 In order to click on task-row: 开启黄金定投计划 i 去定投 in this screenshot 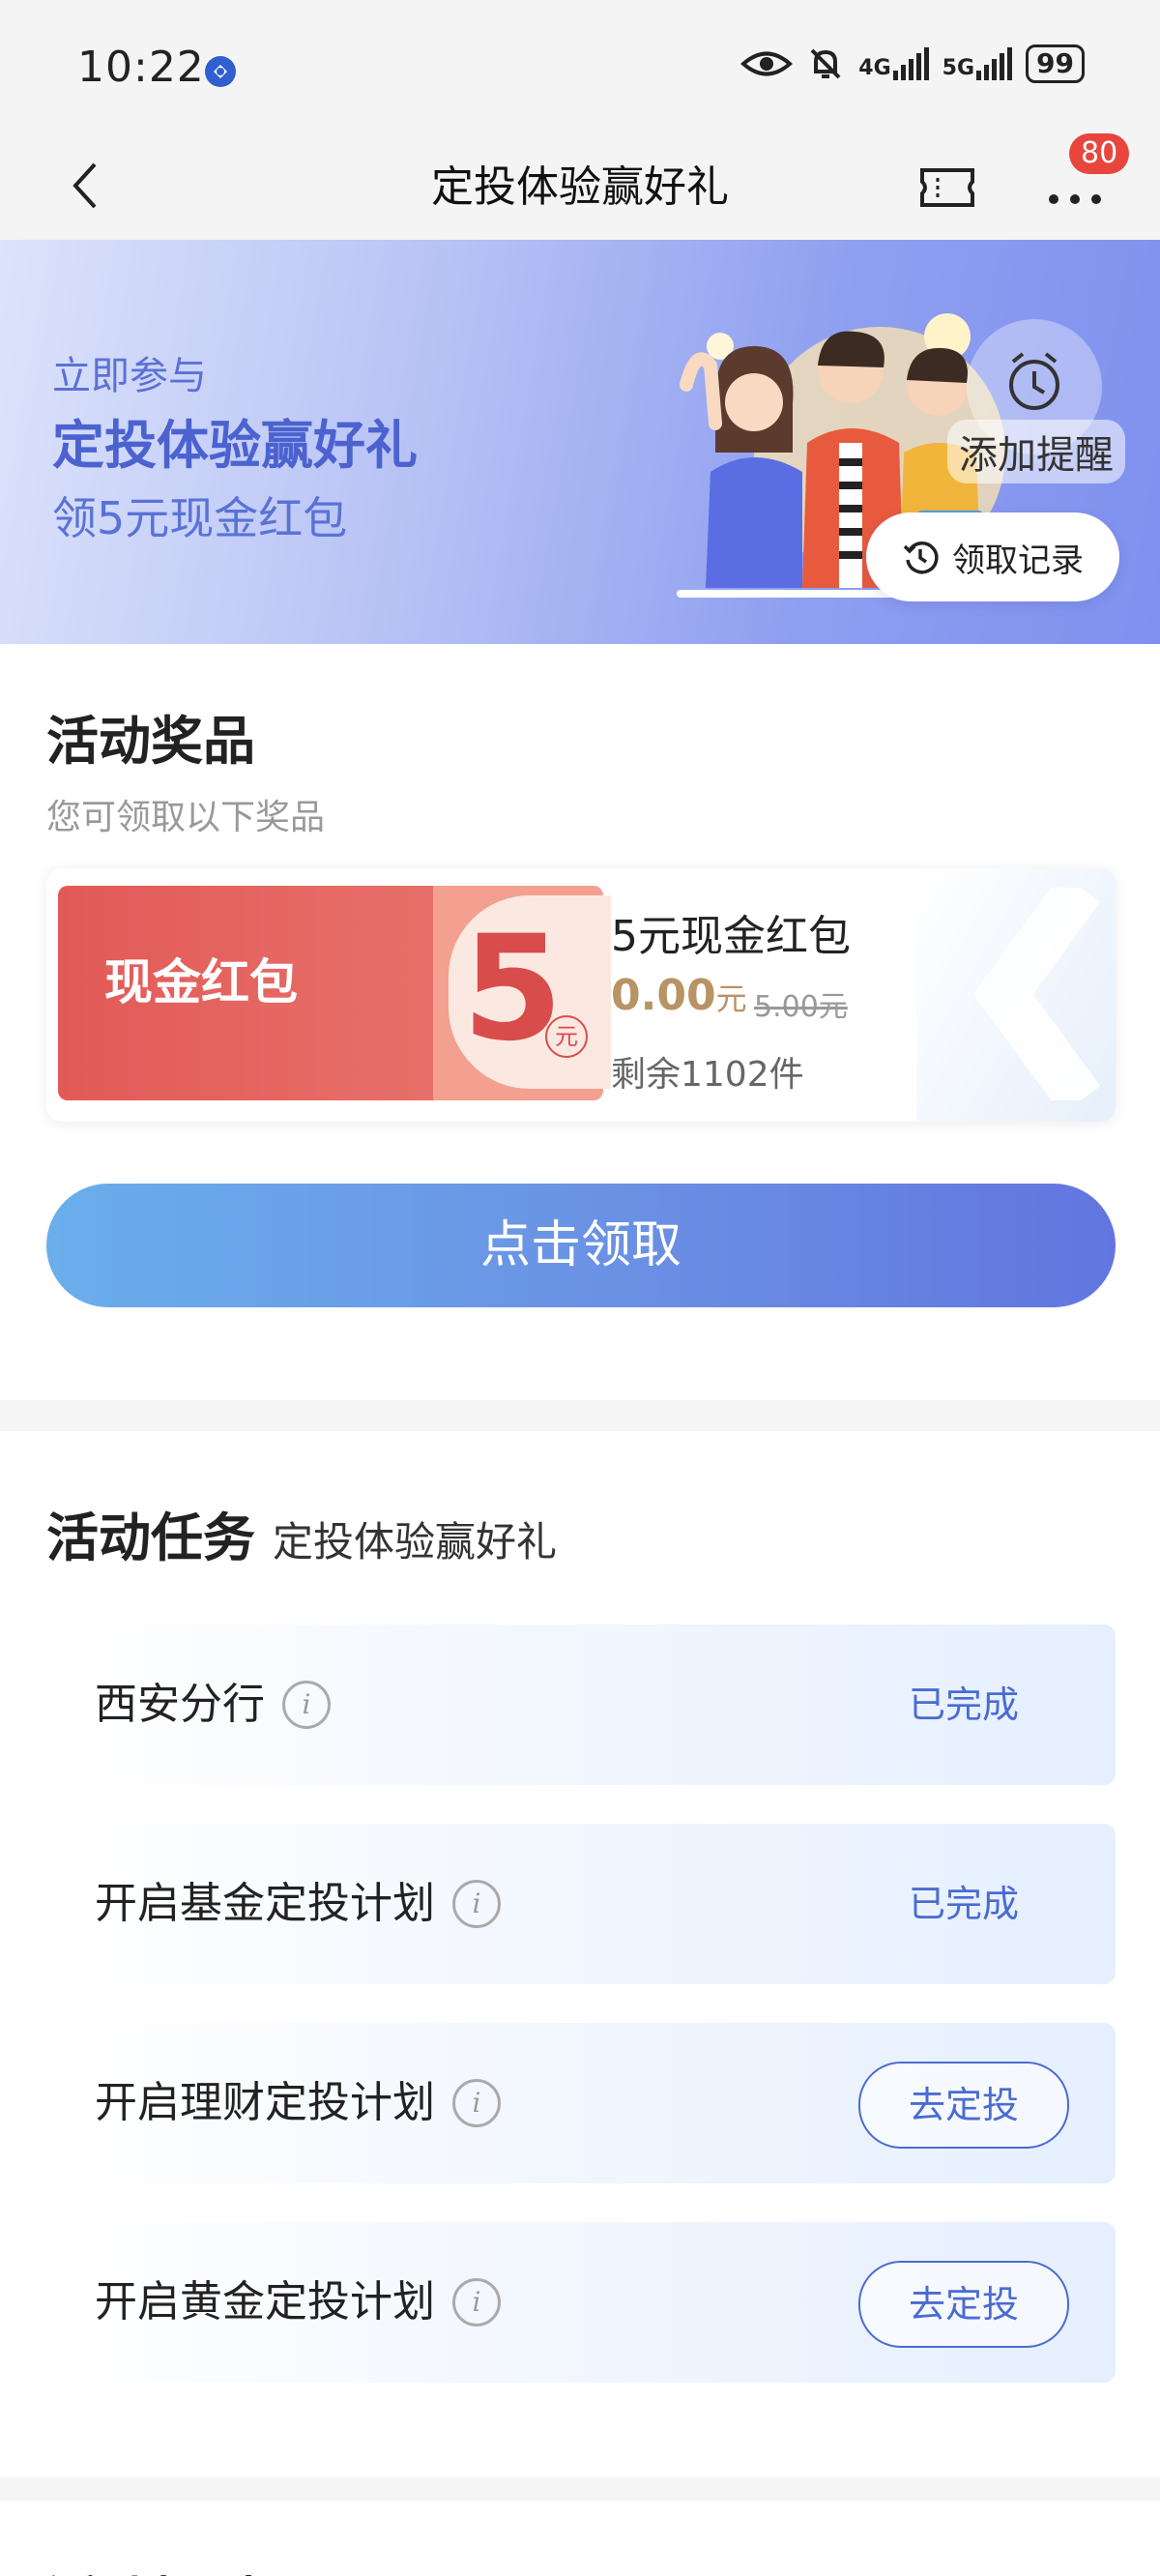, I will do `click(581, 2302)`.